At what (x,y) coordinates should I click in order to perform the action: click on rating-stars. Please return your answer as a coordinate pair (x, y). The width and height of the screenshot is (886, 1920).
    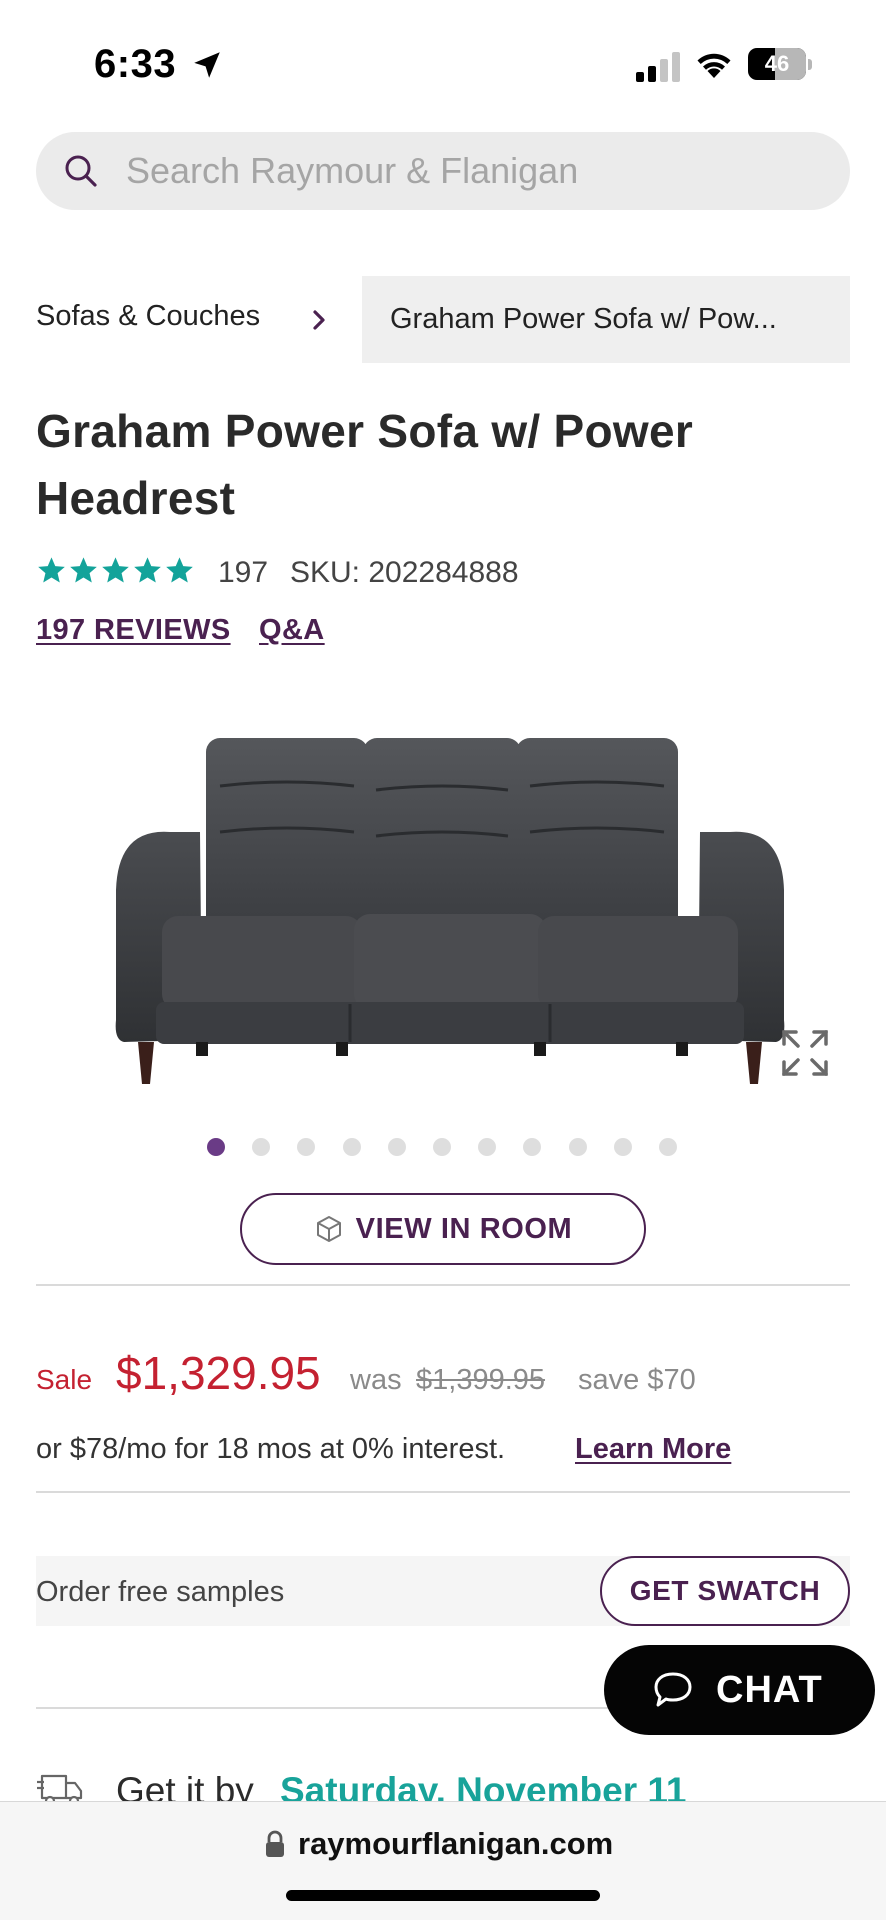
    Looking at the image, I should click on (116, 572).